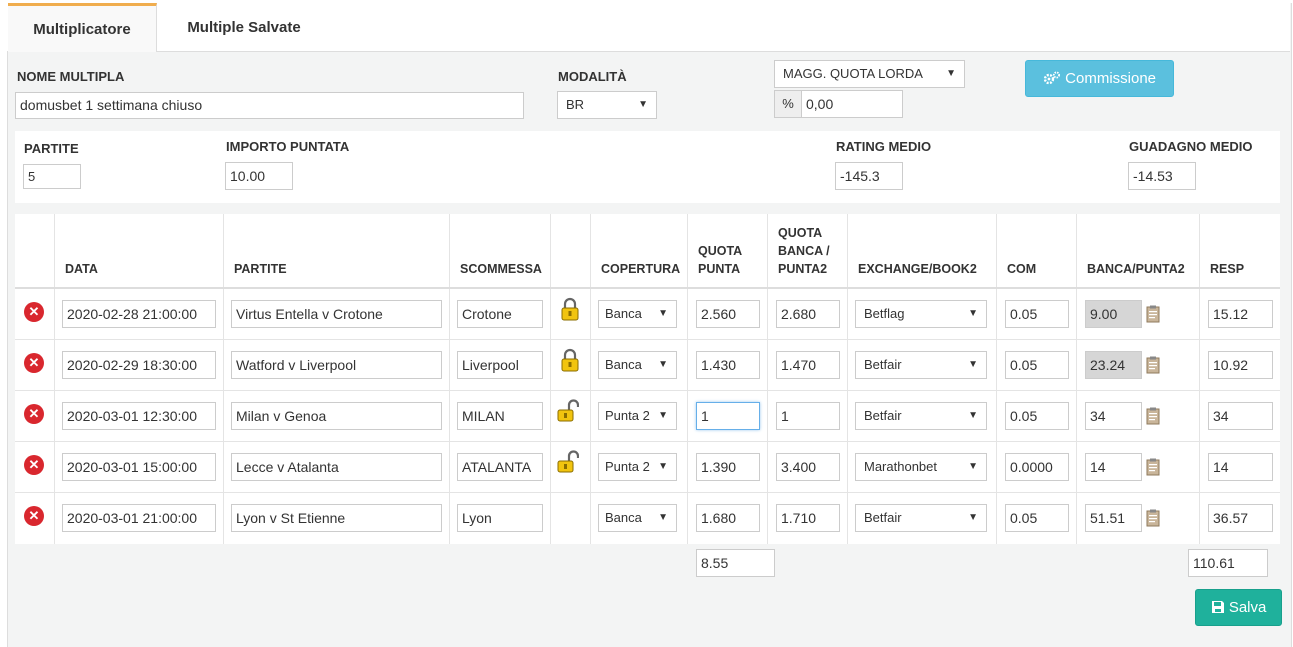 This screenshot has width=1293, height=647. What do you see at coordinates (139, 467) in the screenshot?
I see `row-data-input: 2020-03-01 15:00:00` at bounding box center [139, 467].